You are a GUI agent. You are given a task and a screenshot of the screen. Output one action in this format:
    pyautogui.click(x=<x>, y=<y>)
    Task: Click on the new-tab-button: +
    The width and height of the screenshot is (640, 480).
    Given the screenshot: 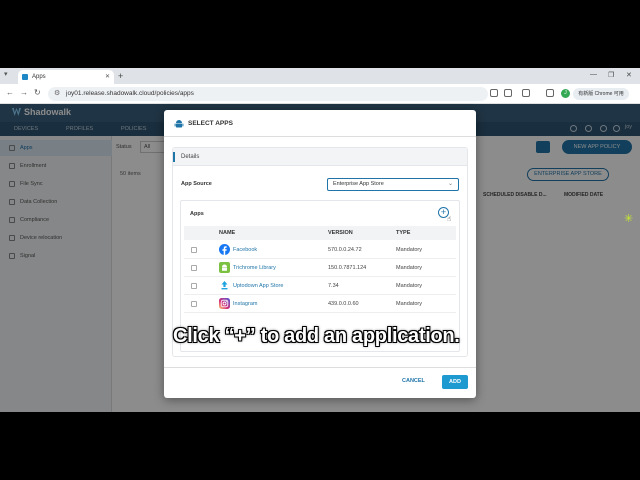 What is the action you would take?
    pyautogui.click(x=120, y=76)
    